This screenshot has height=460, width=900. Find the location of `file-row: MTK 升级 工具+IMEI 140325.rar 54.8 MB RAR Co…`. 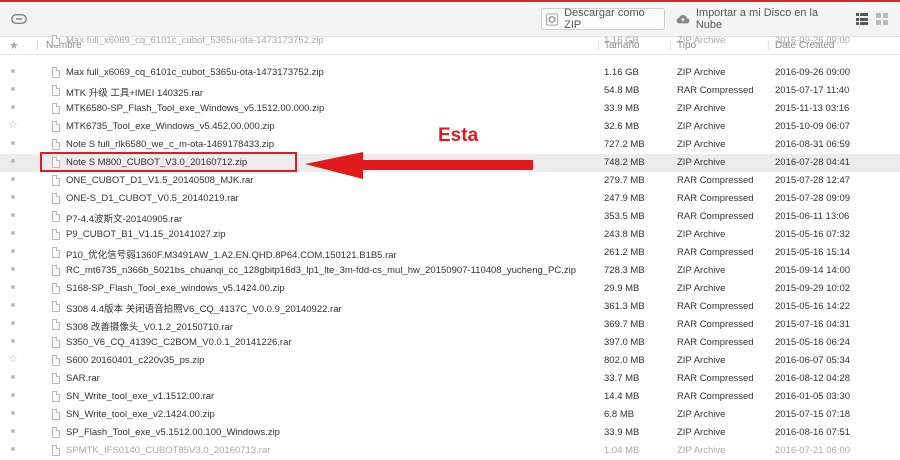

file-row: MTK 升级 工具+IMEI 140325.rar 54.8 MB RAR Co… is located at coordinates (450, 91).